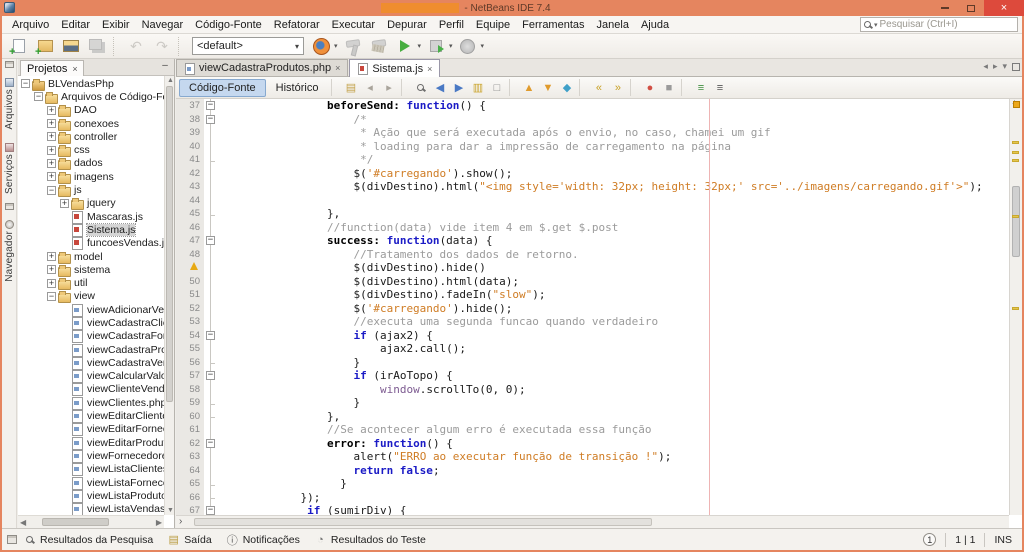  Describe the element at coordinates (91, 257) in the screenshot. I see `tree-node-model: + model` at that location.